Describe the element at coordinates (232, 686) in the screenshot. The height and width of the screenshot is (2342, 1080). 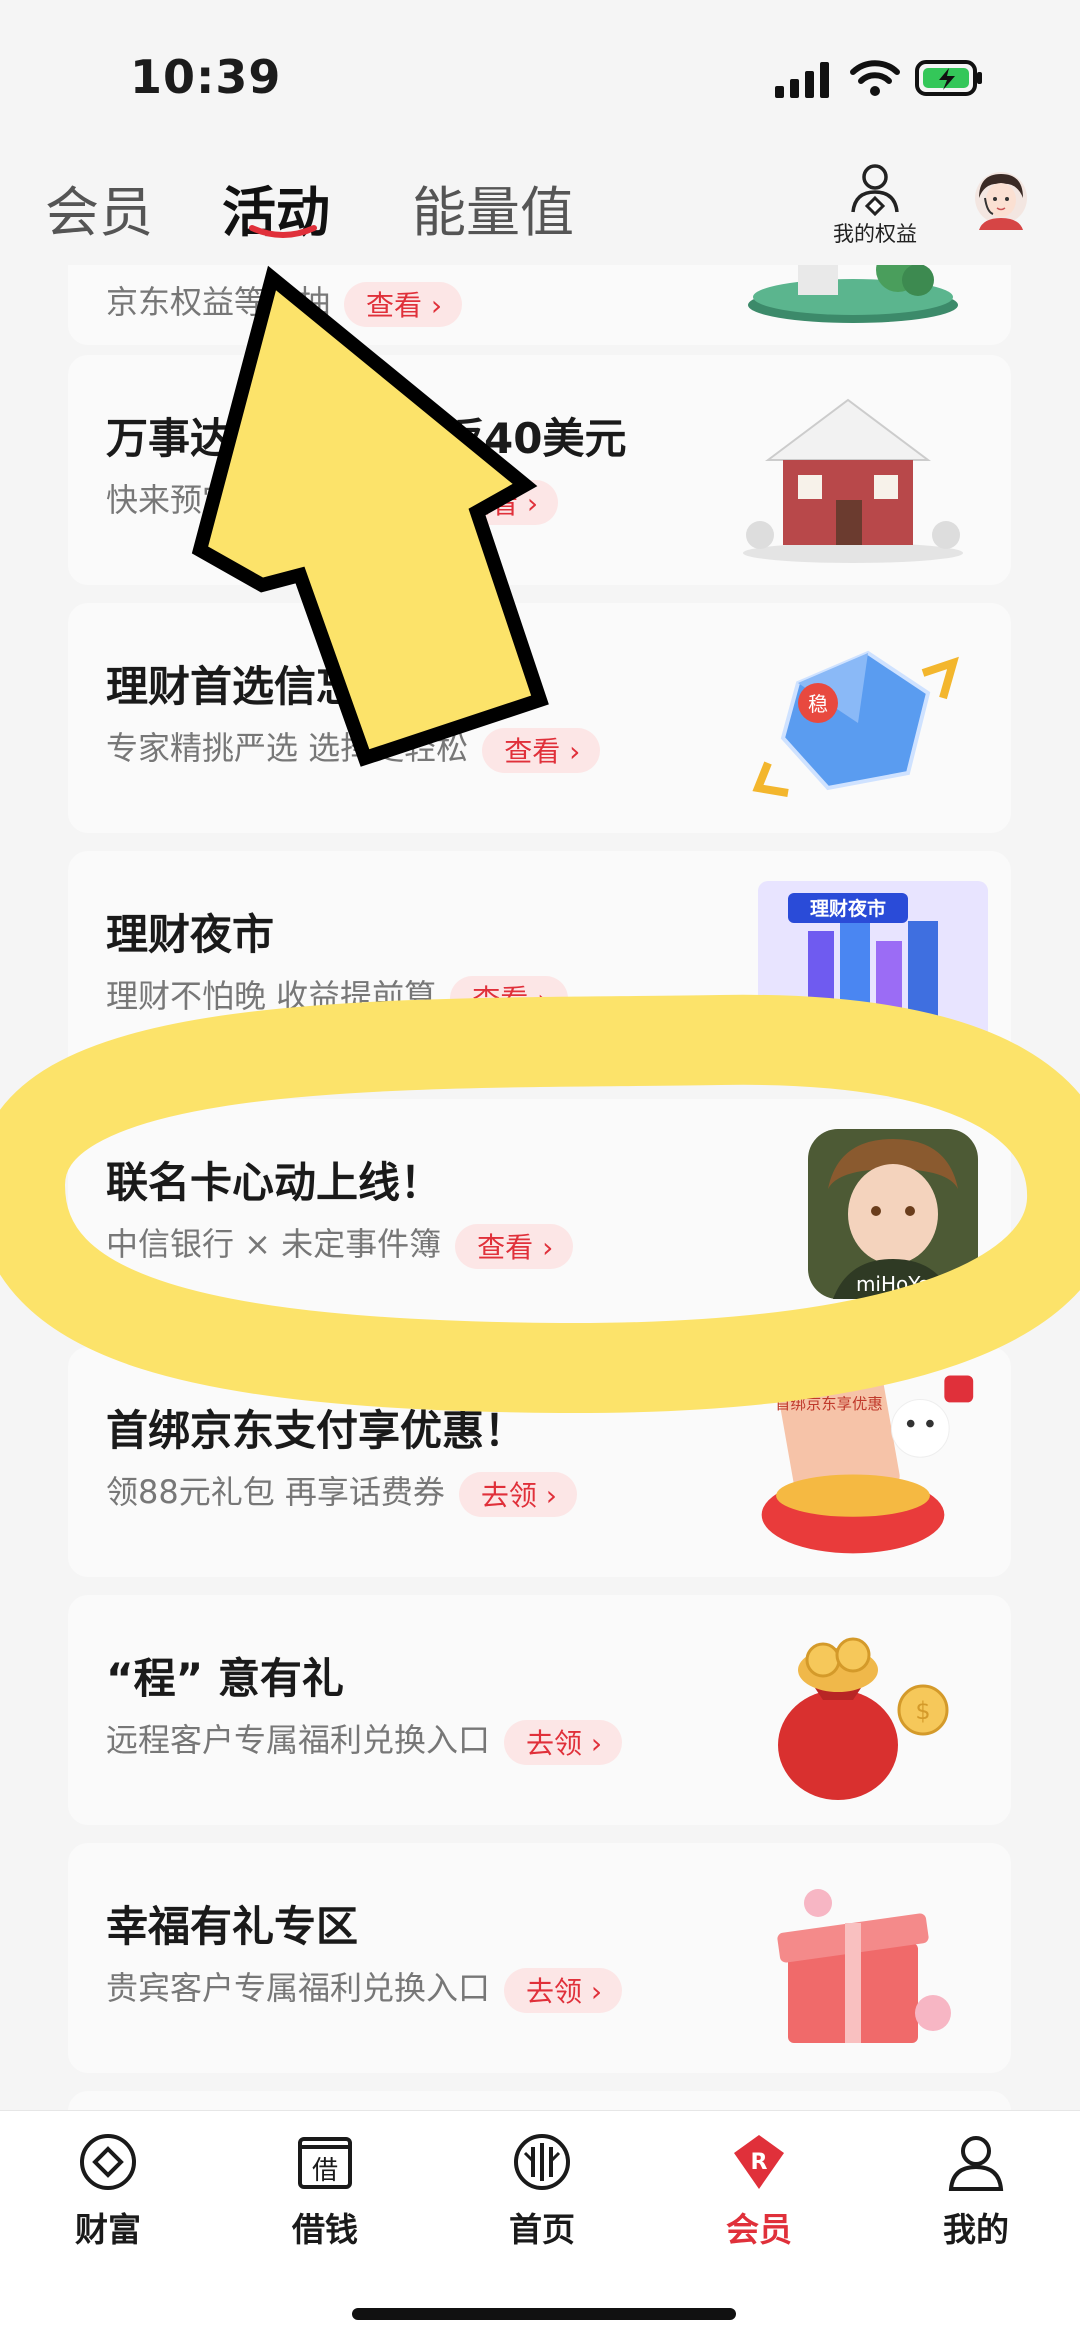
I see `card-title: 理财首选信忘` at that location.